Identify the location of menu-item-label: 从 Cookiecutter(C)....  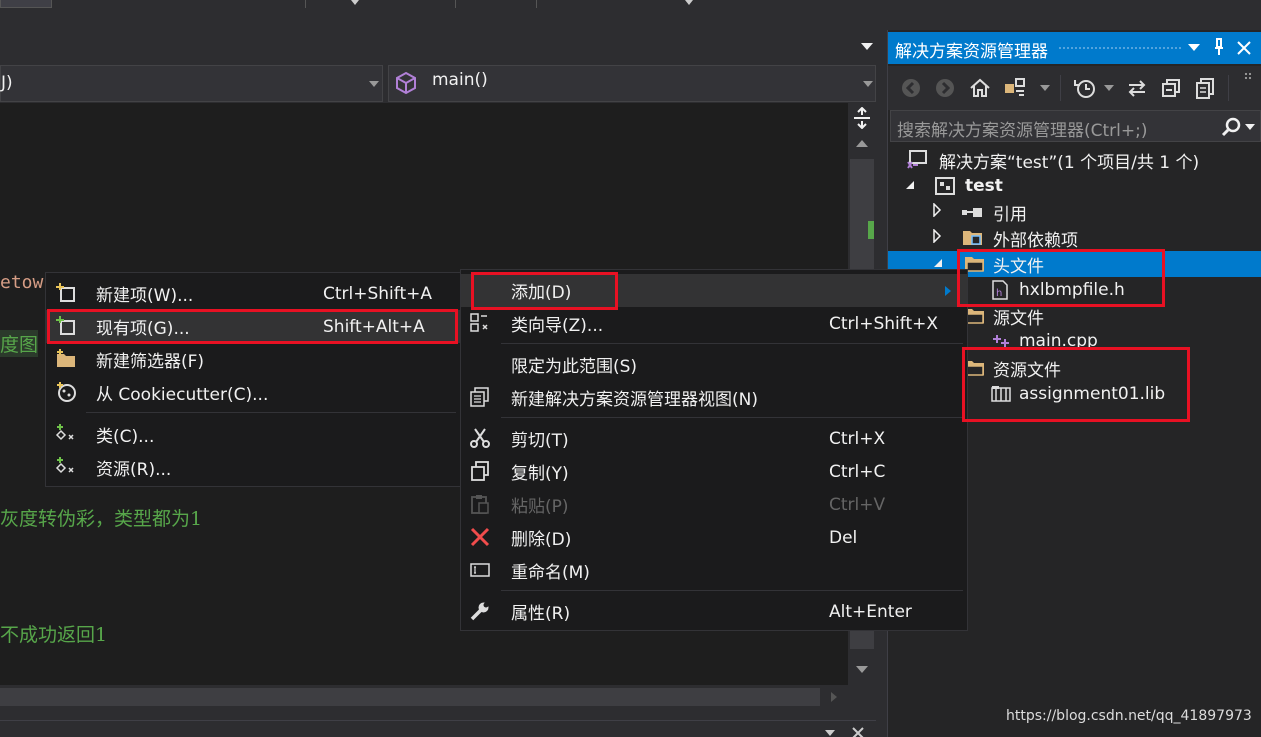
(182, 395).